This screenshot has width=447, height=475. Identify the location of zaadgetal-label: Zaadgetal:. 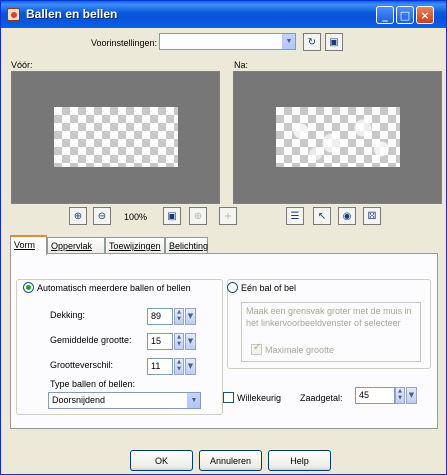
(321, 398).